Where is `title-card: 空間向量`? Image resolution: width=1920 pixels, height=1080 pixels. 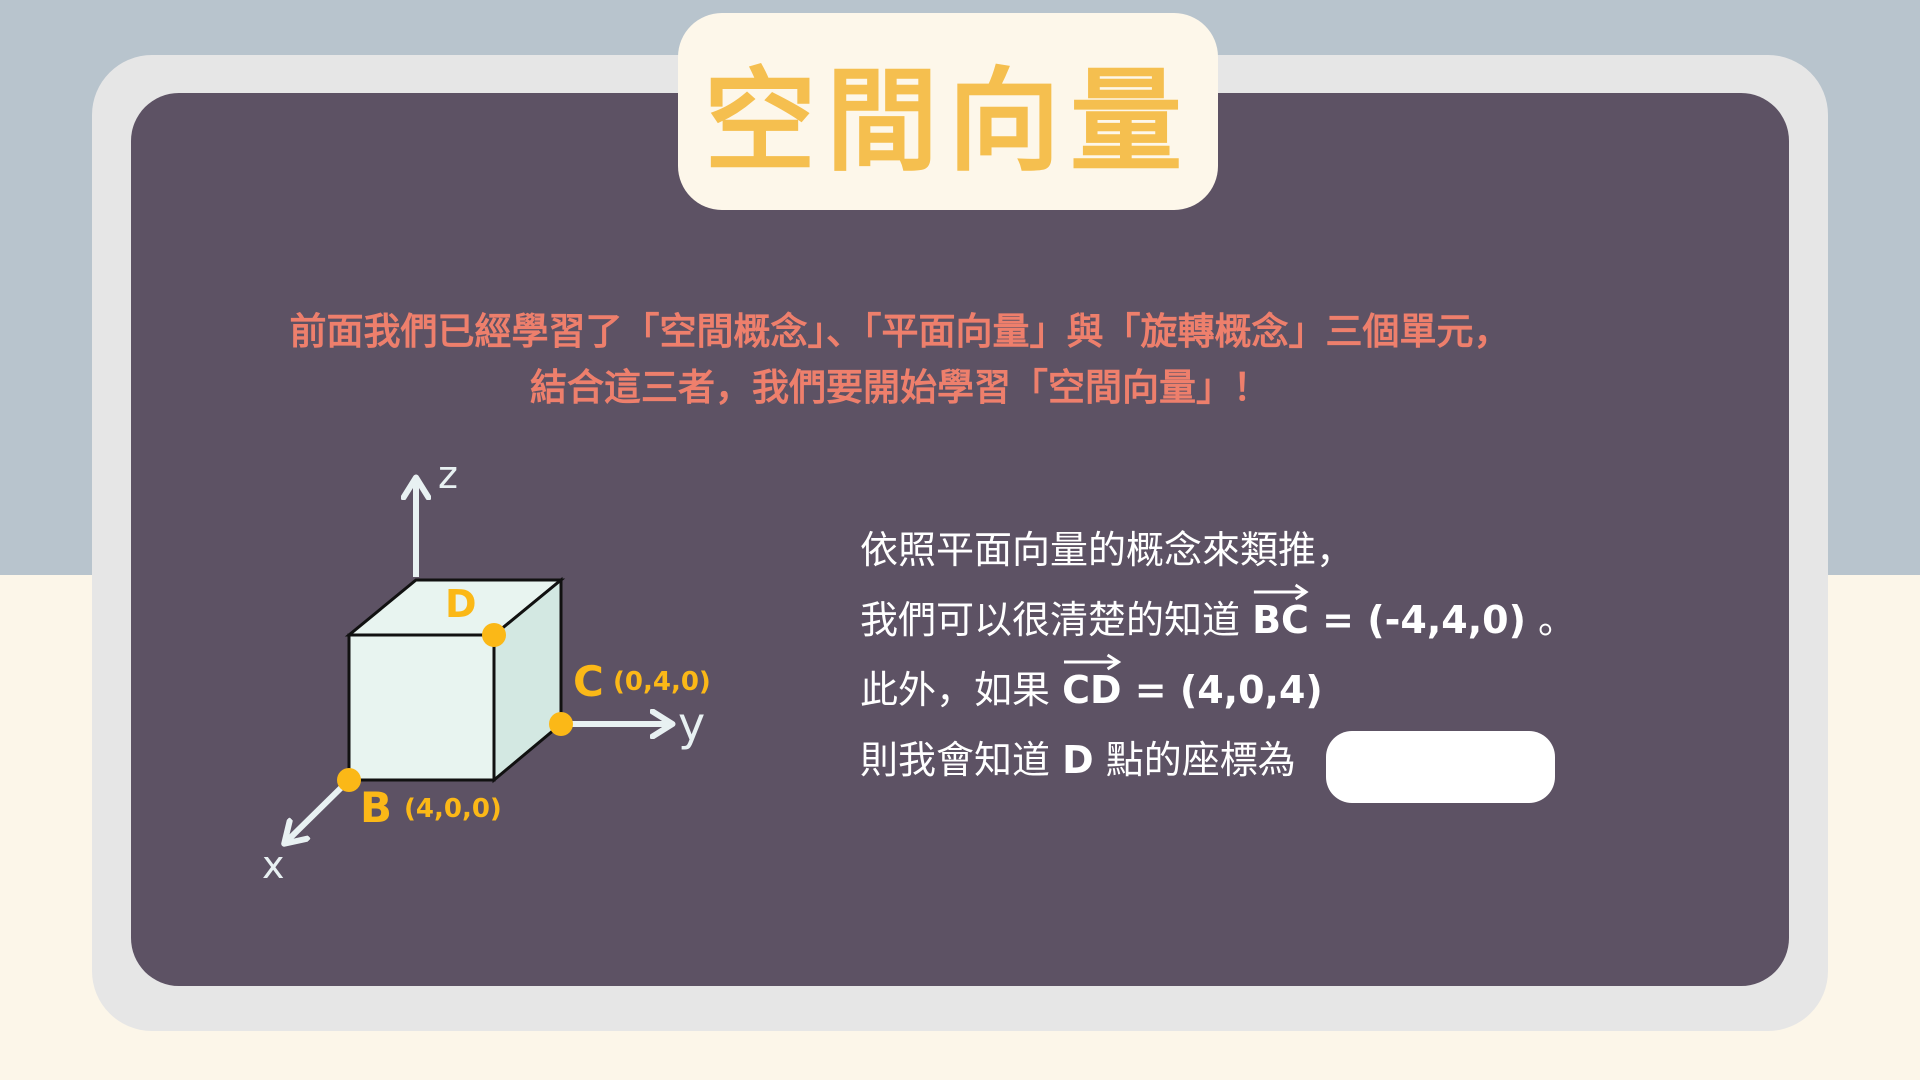
title-card: 空間向量 is located at coordinates (948, 111).